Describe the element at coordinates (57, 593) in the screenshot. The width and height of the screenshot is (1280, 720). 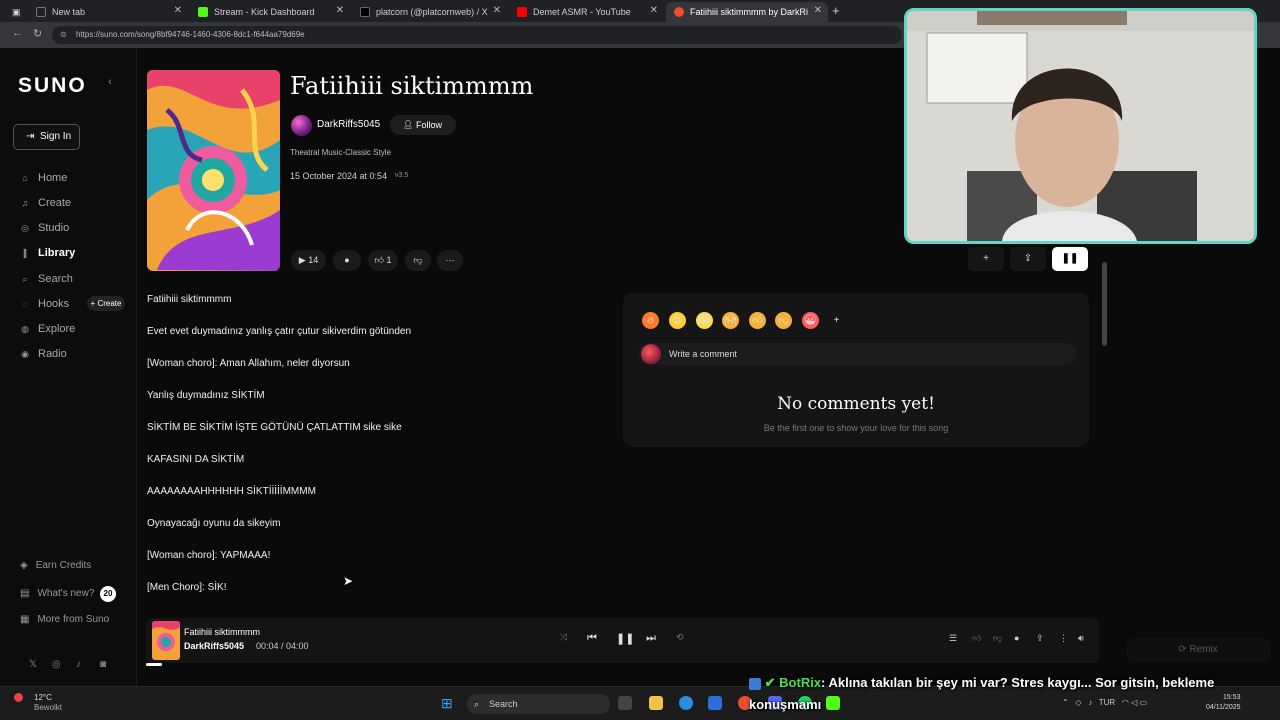
I see `whats-new-link: ▤ What's new?` at that location.